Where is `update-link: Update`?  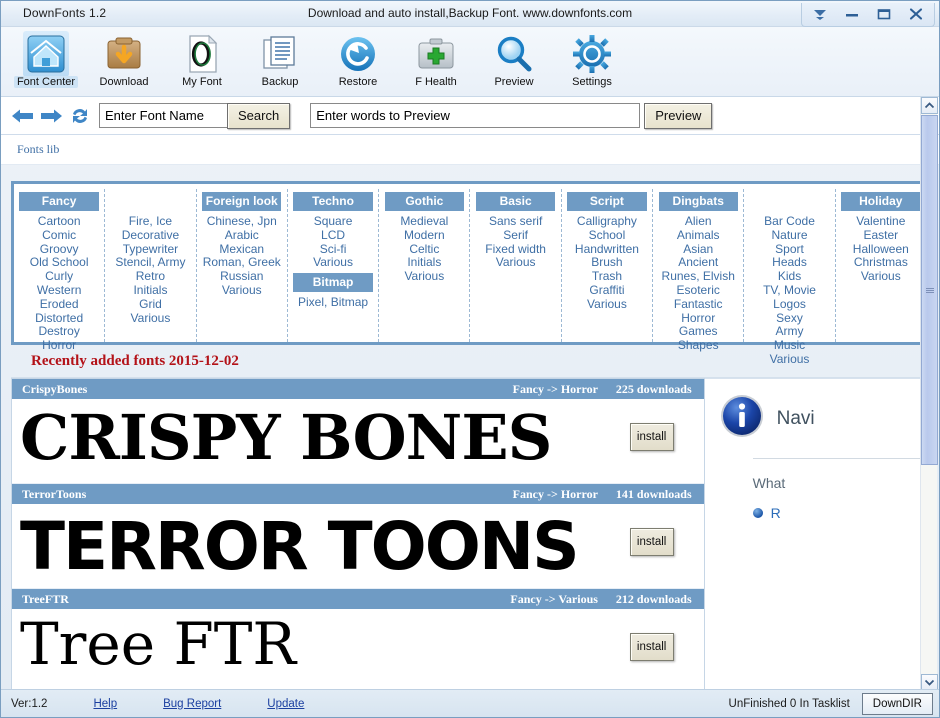 update-link: Update is located at coordinates (285, 704).